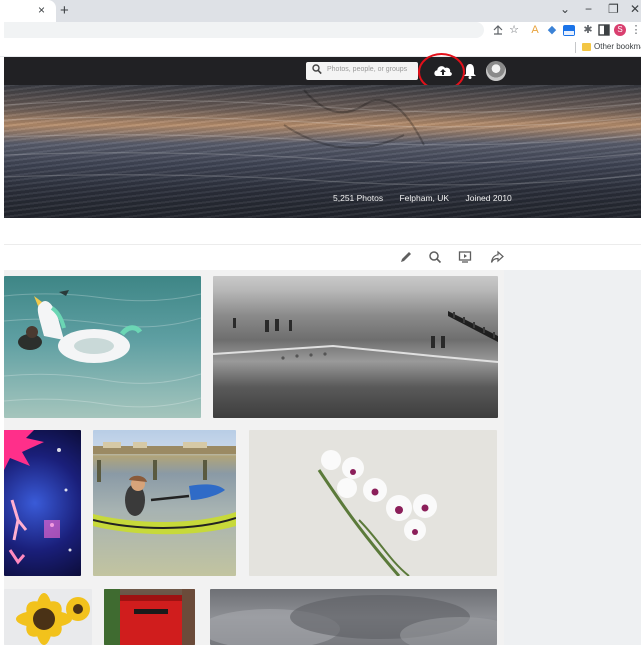  What do you see at coordinates (377, 513) in the screenshot?
I see `photo-orchid-content` at bounding box center [377, 513].